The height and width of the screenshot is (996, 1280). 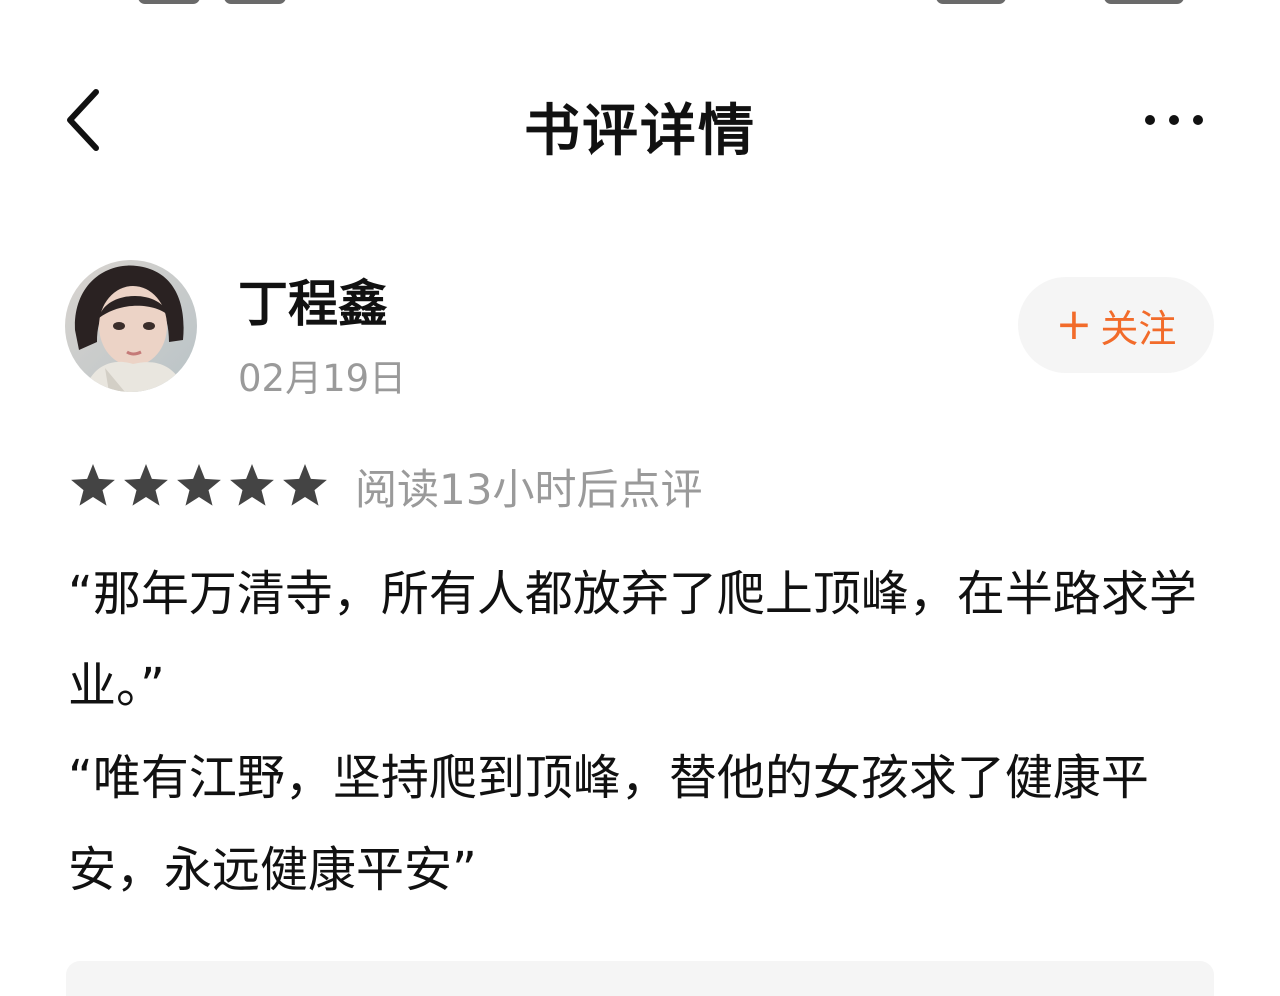 What do you see at coordinates (608, 824) in the screenshot?
I see `review-paragraph: “唯有江野，坚持爬到顶峰，替他的女孩求了健康平安，永远健康平安”` at bounding box center [608, 824].